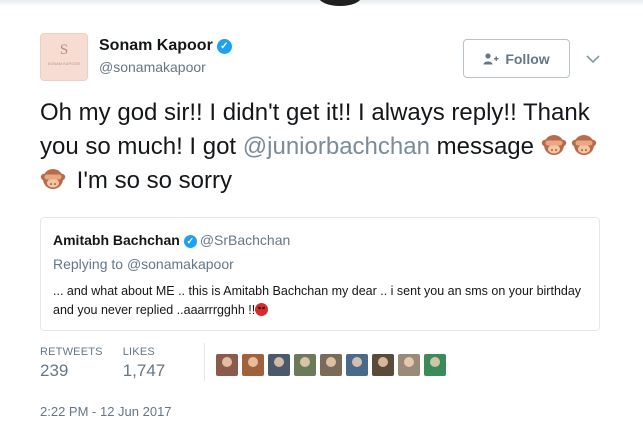 This screenshot has height=435, width=643. Describe the element at coordinates (71, 352) in the screenshot. I see `retweets-label: RETWEETS` at that location.